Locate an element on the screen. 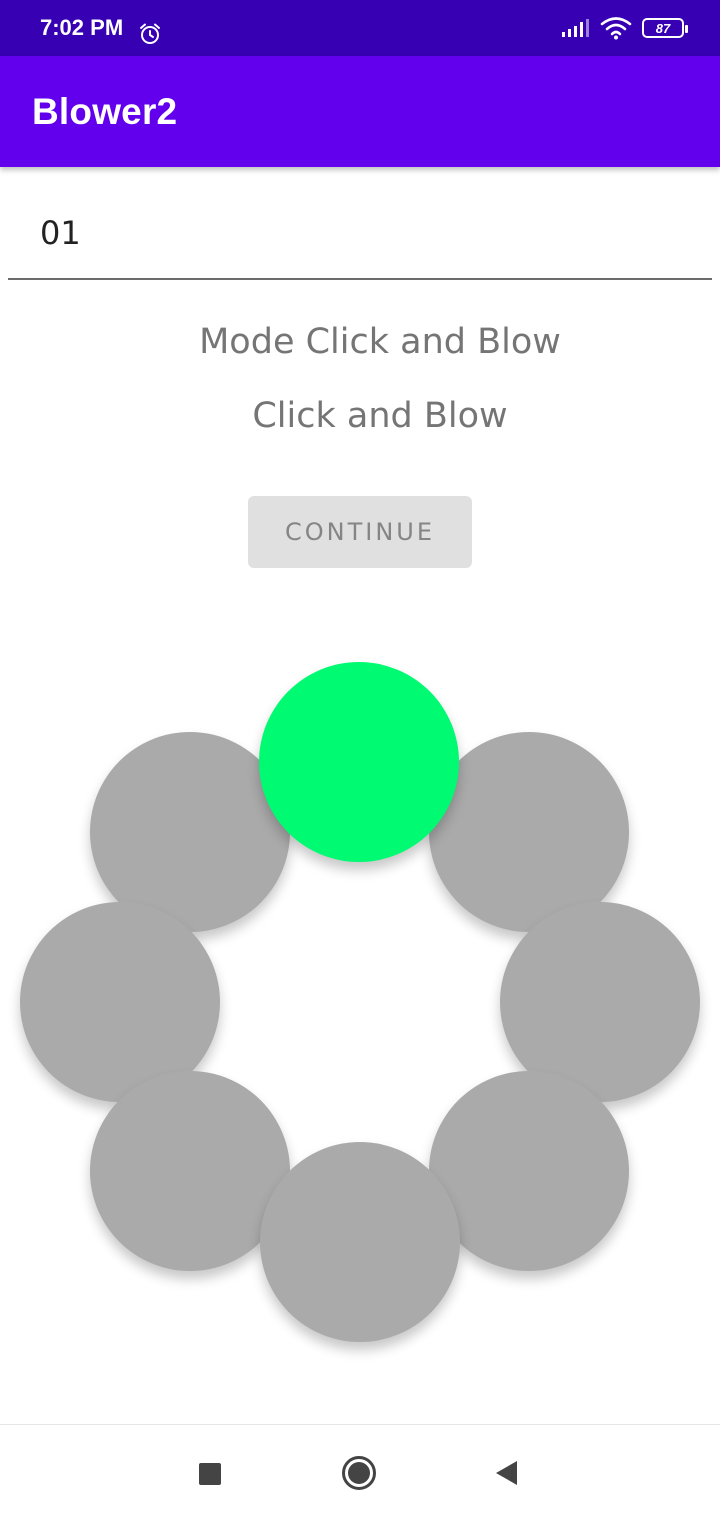  back-icon is located at coordinates (506, 1473).